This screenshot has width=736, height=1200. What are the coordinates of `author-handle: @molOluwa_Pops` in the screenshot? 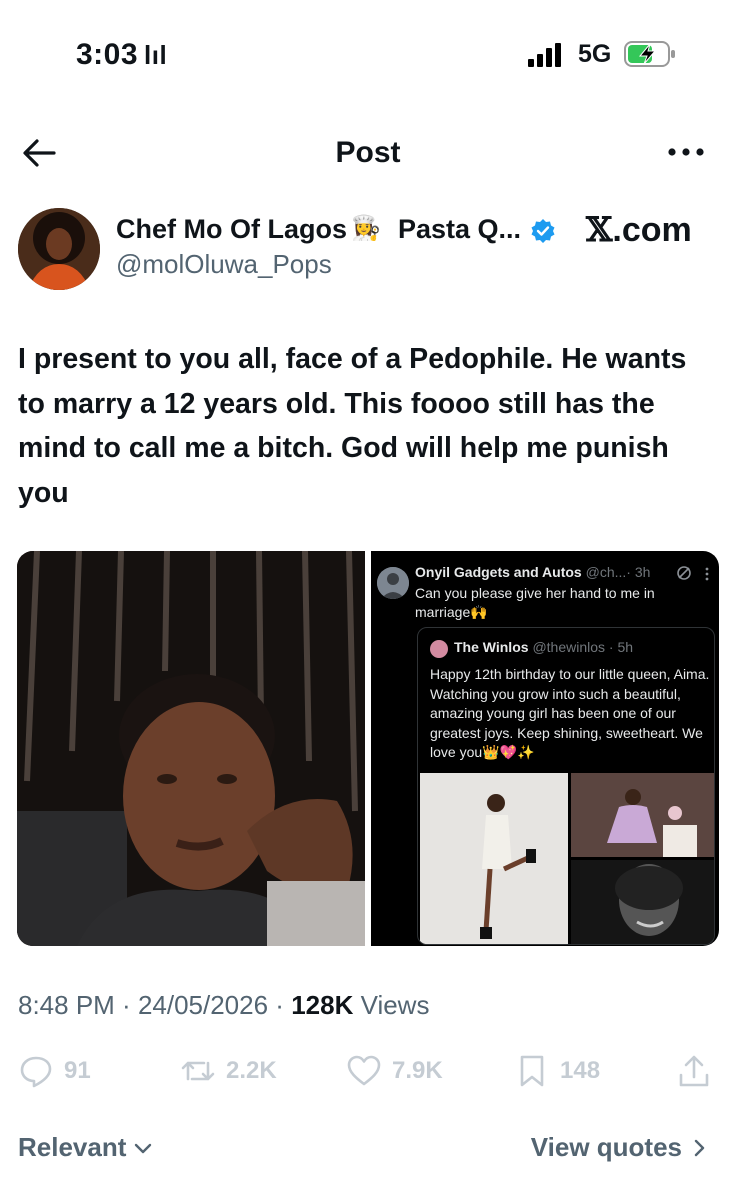 It's located at (224, 264).